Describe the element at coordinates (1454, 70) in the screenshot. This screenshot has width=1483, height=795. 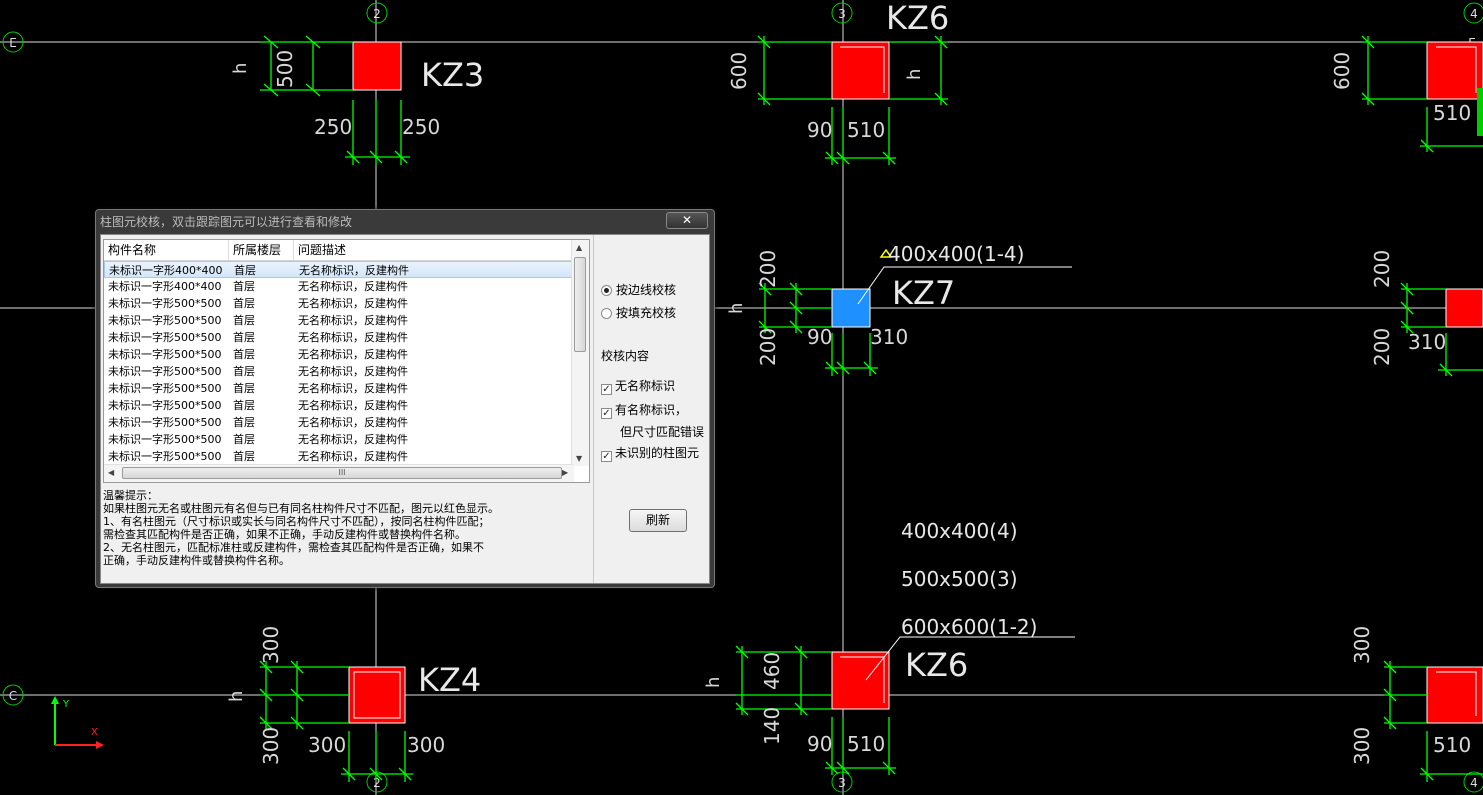
I see `column-right-top` at that location.